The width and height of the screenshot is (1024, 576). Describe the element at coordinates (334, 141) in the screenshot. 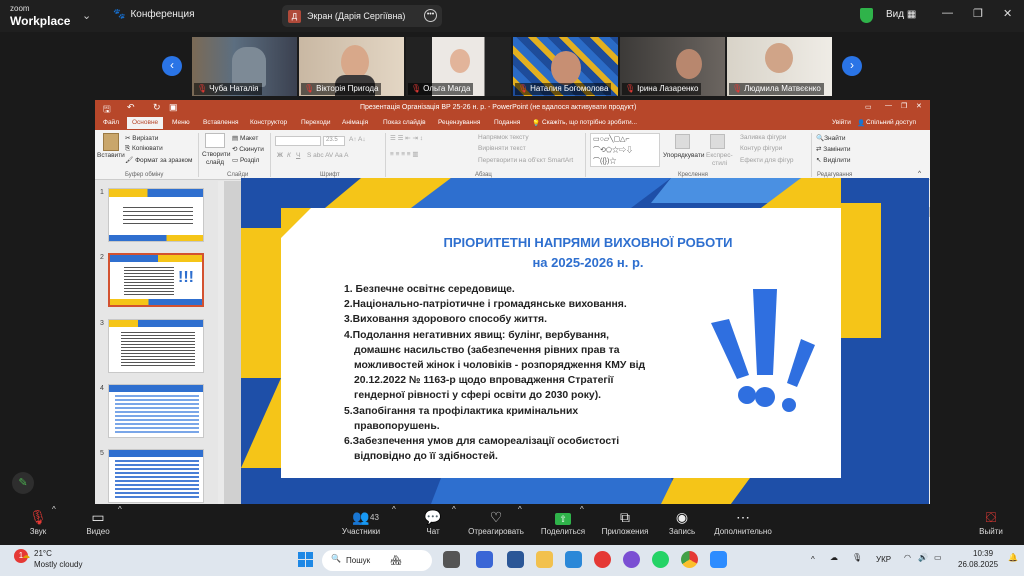

I see `font-size-select: 23.5` at that location.